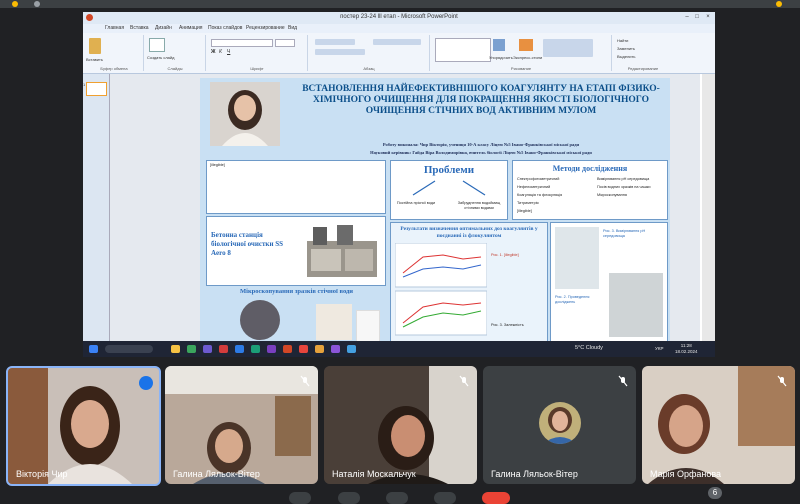  I want to click on windows-taskbar: 5°C Cloudy УКР 11:28 18.02.2024, so click(399, 349).